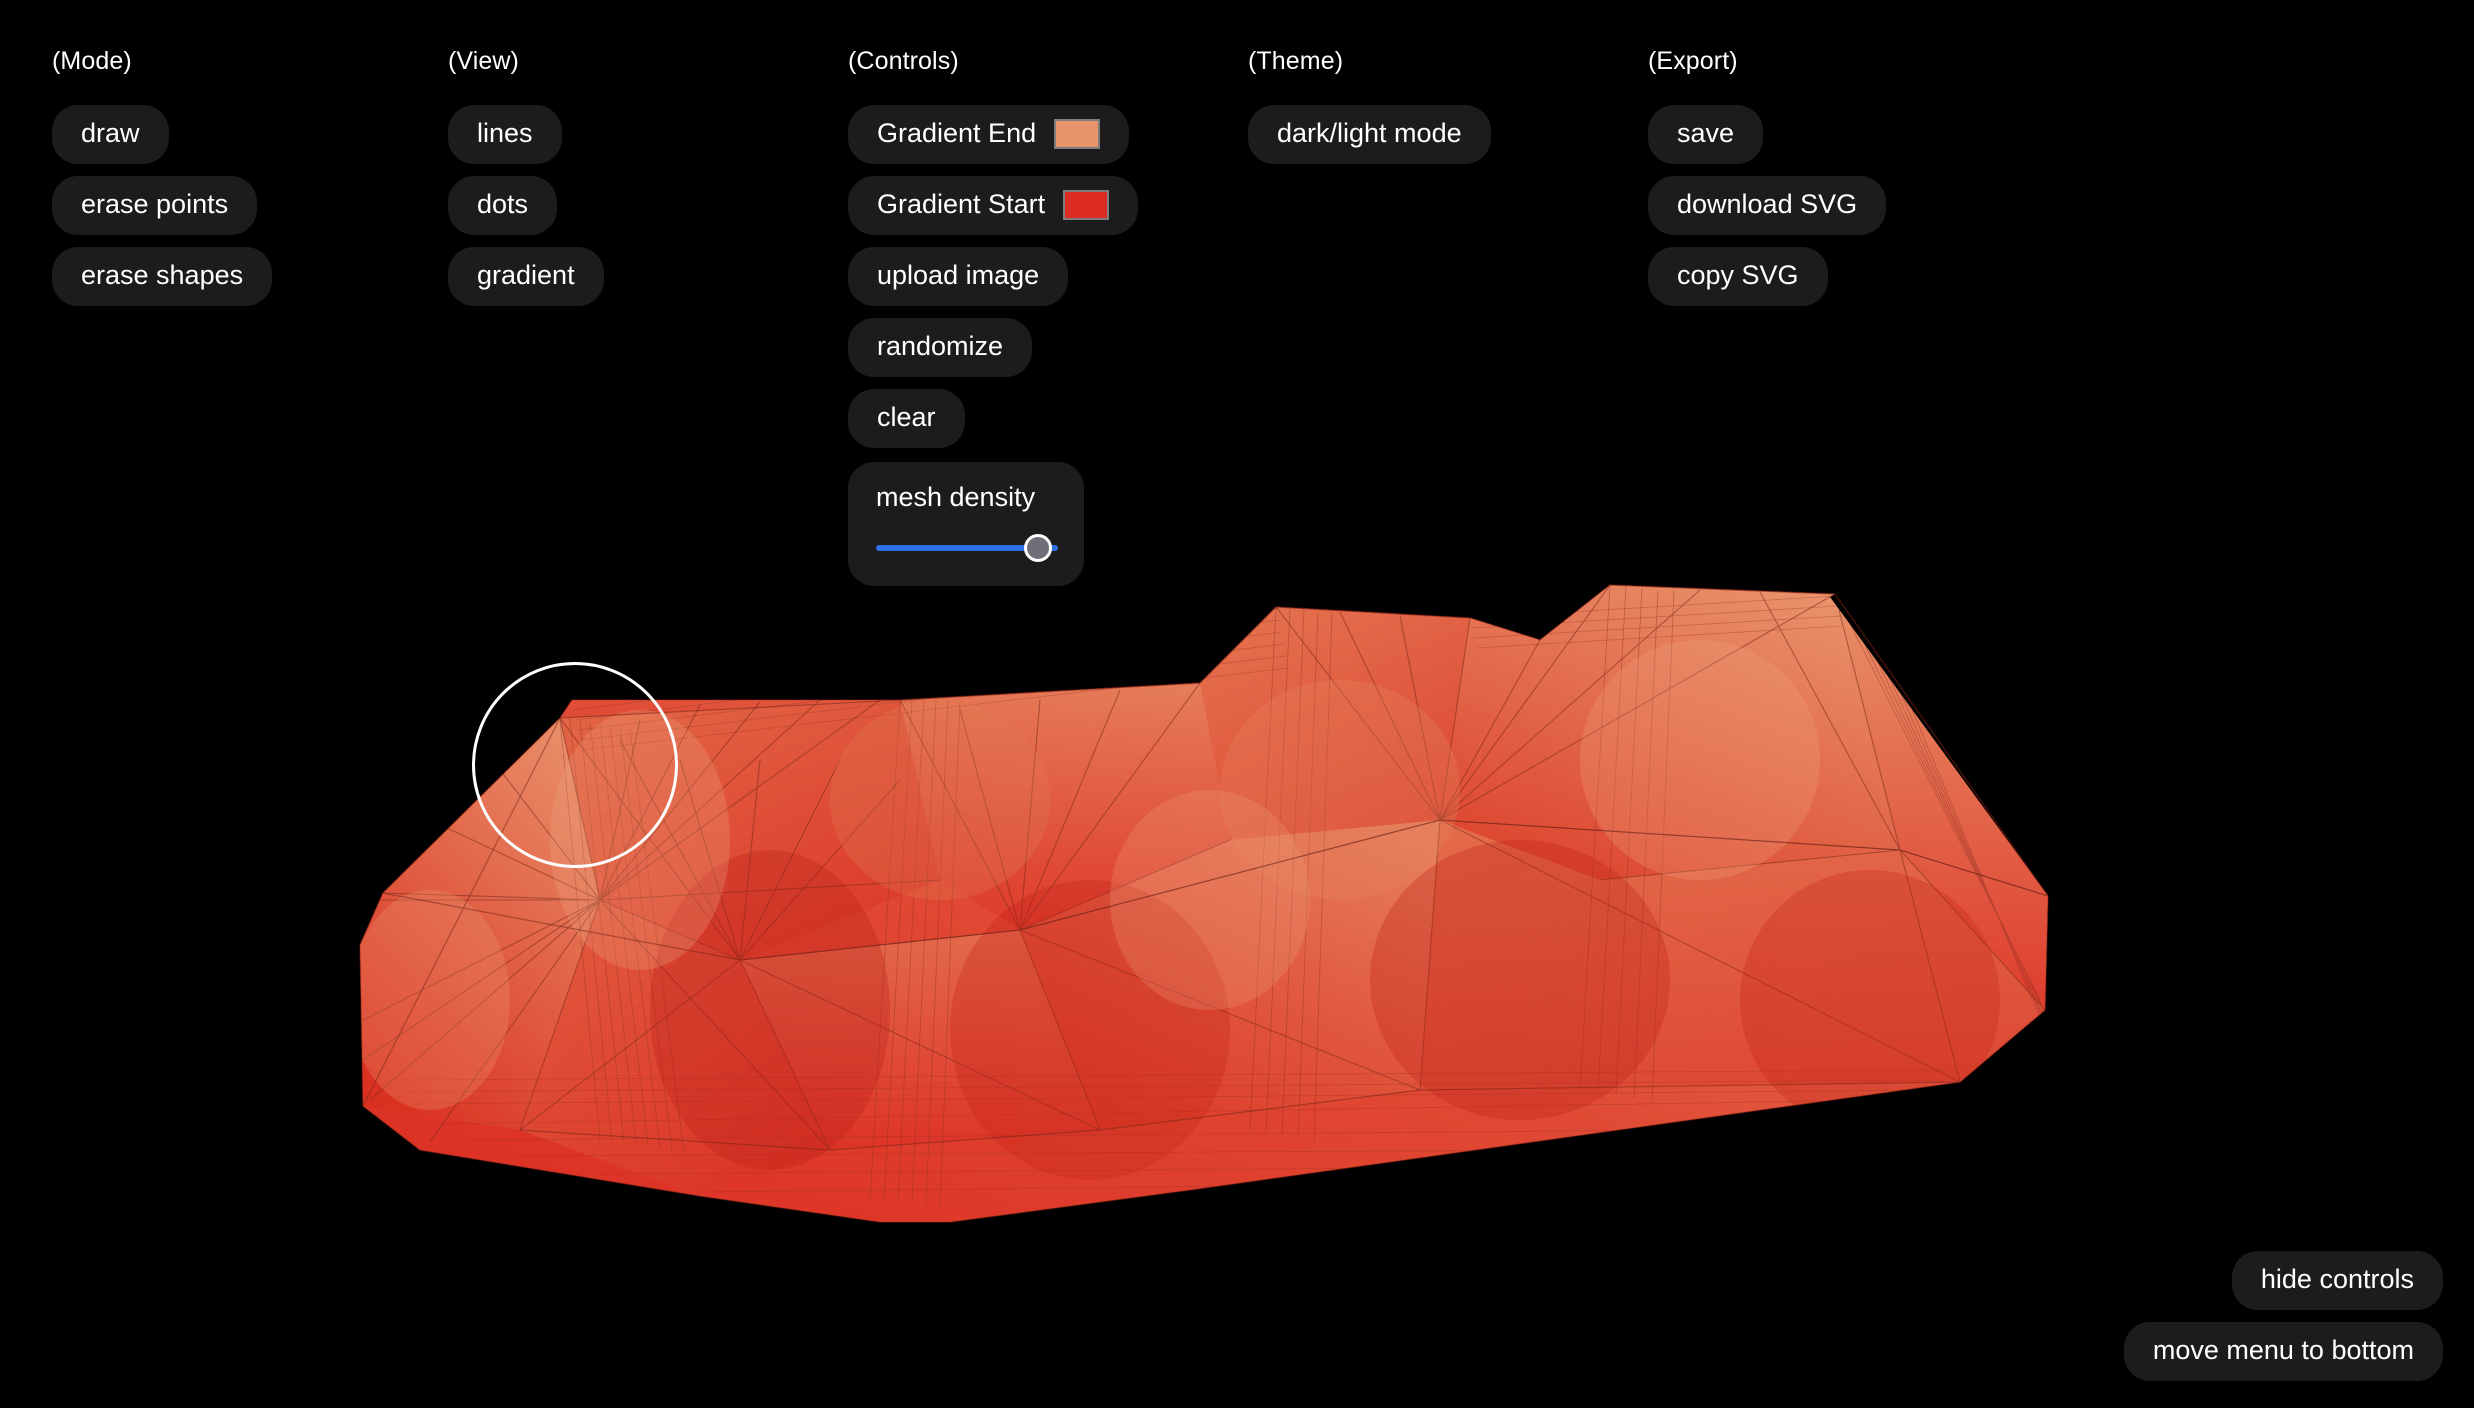  I want to click on mesh-density-label: mesh density, so click(956, 497).